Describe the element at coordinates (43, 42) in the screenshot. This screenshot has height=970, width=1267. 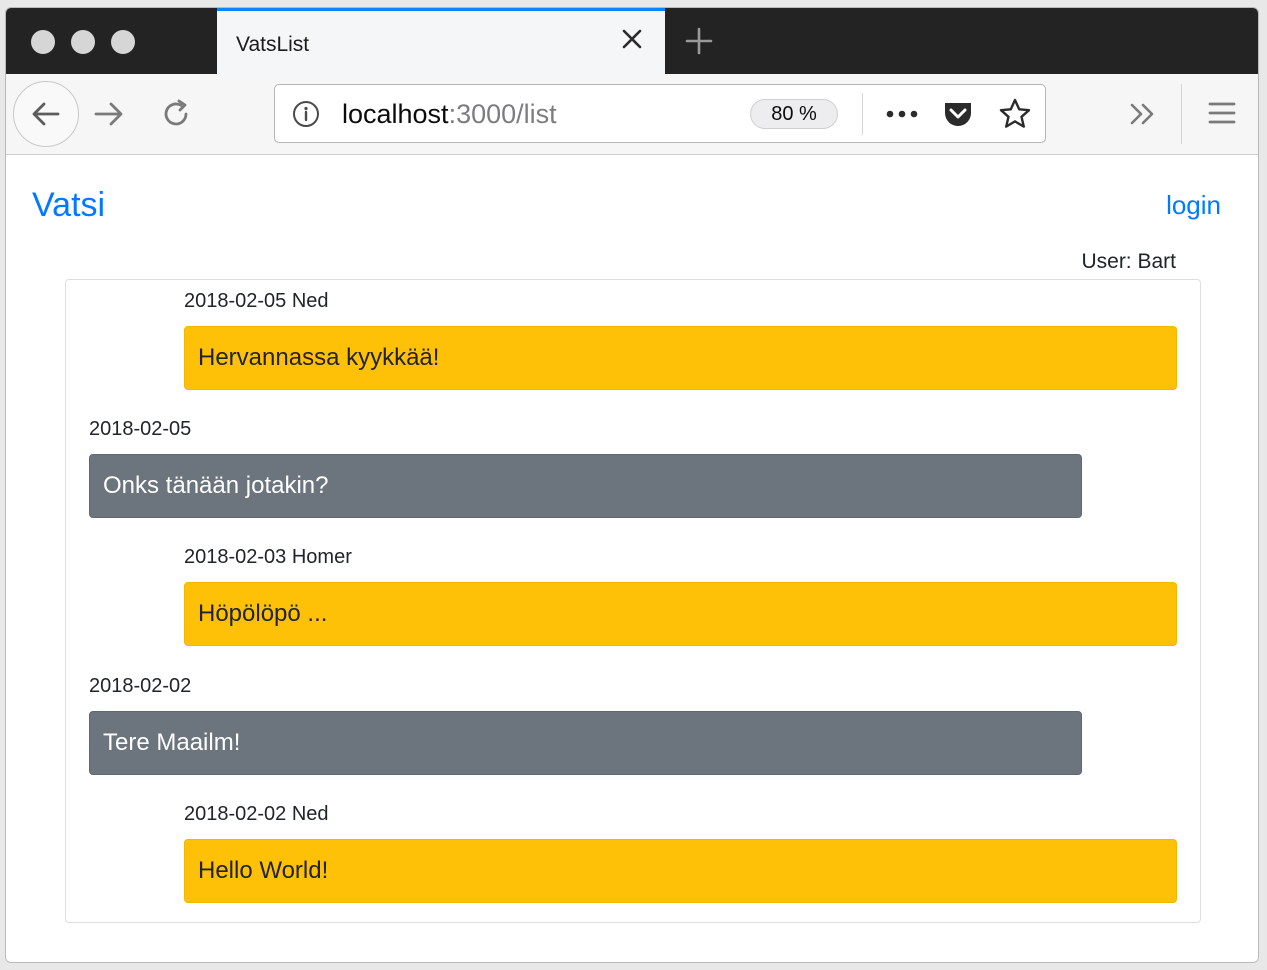
I see `close-window-button` at that location.